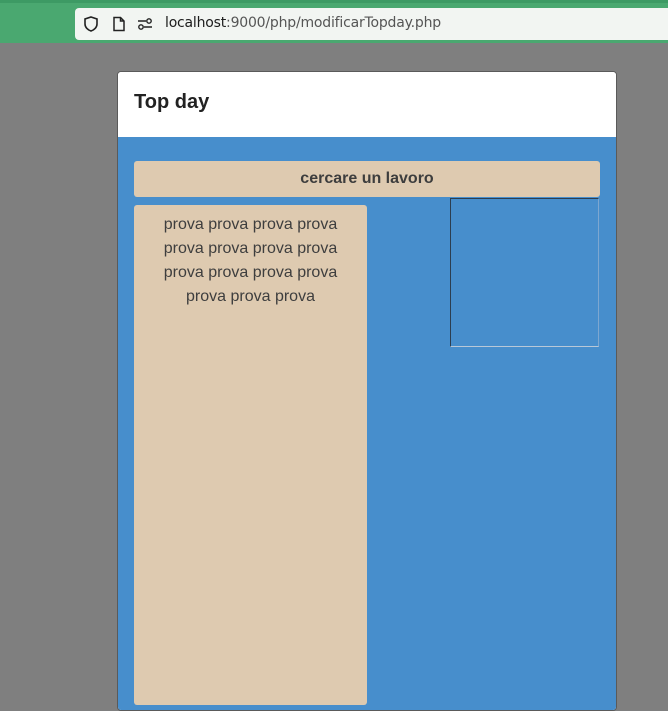 The image size is (668, 711). What do you see at coordinates (91, 24) in the screenshot?
I see `shield-icon` at bounding box center [91, 24].